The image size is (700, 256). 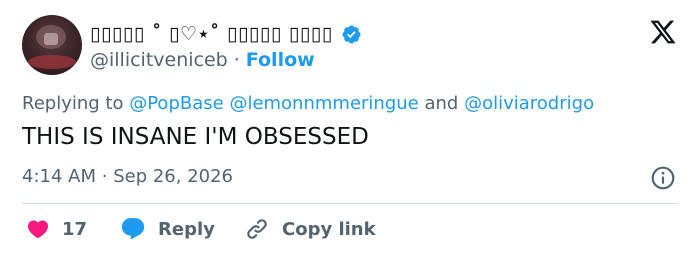 I want to click on like-count: 17, so click(x=75, y=229).